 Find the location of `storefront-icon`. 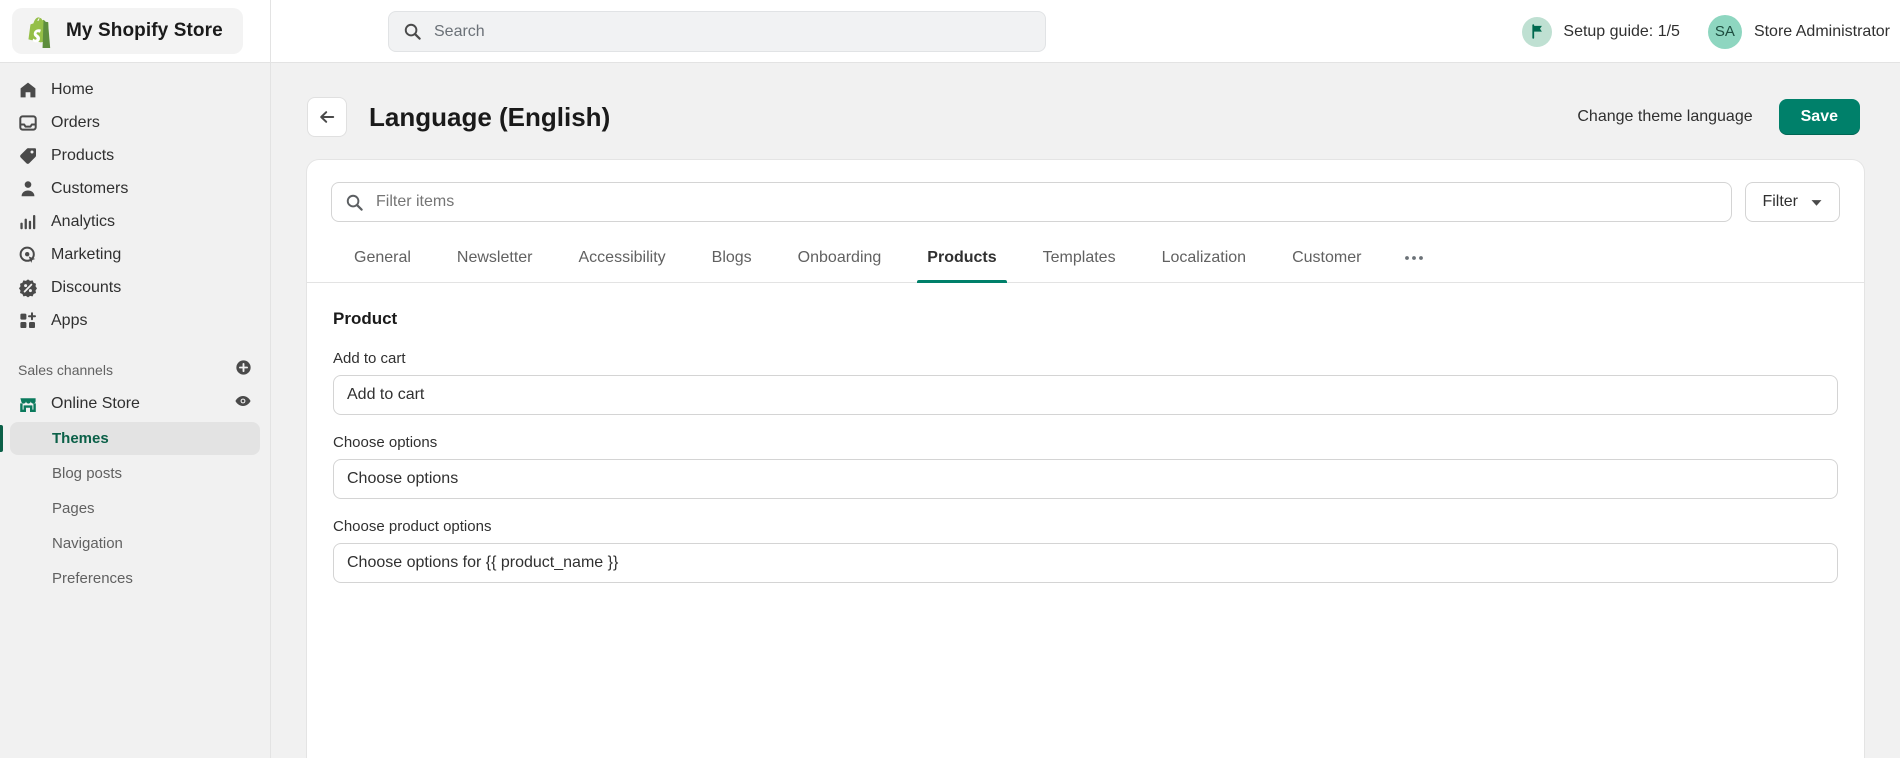

storefront-icon is located at coordinates (28, 404).